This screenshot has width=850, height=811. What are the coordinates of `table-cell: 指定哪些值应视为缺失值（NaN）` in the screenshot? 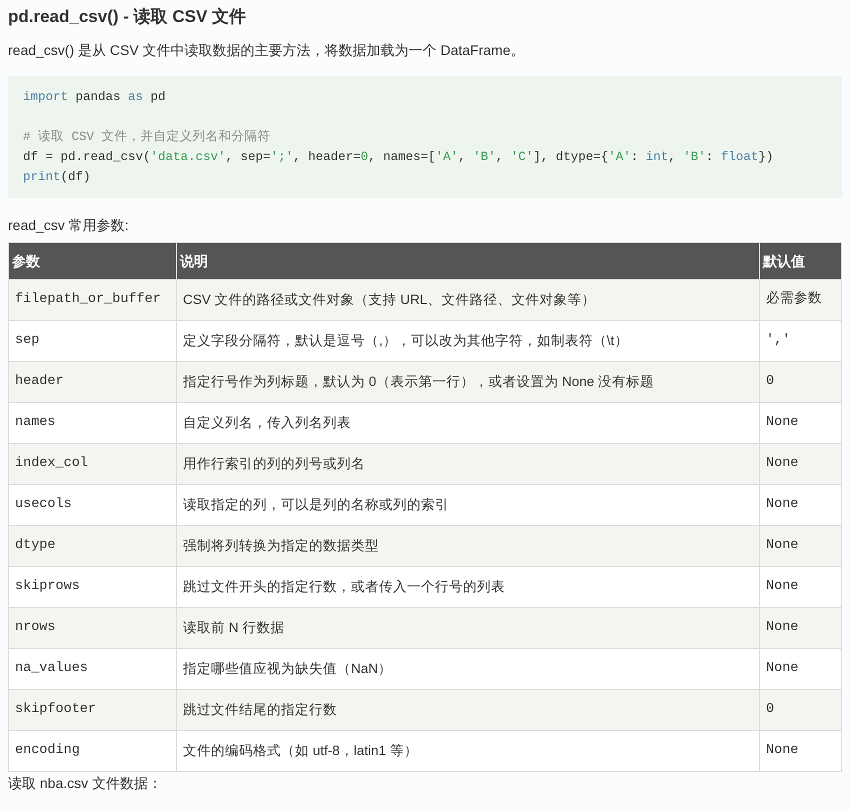 It's located at (468, 669).